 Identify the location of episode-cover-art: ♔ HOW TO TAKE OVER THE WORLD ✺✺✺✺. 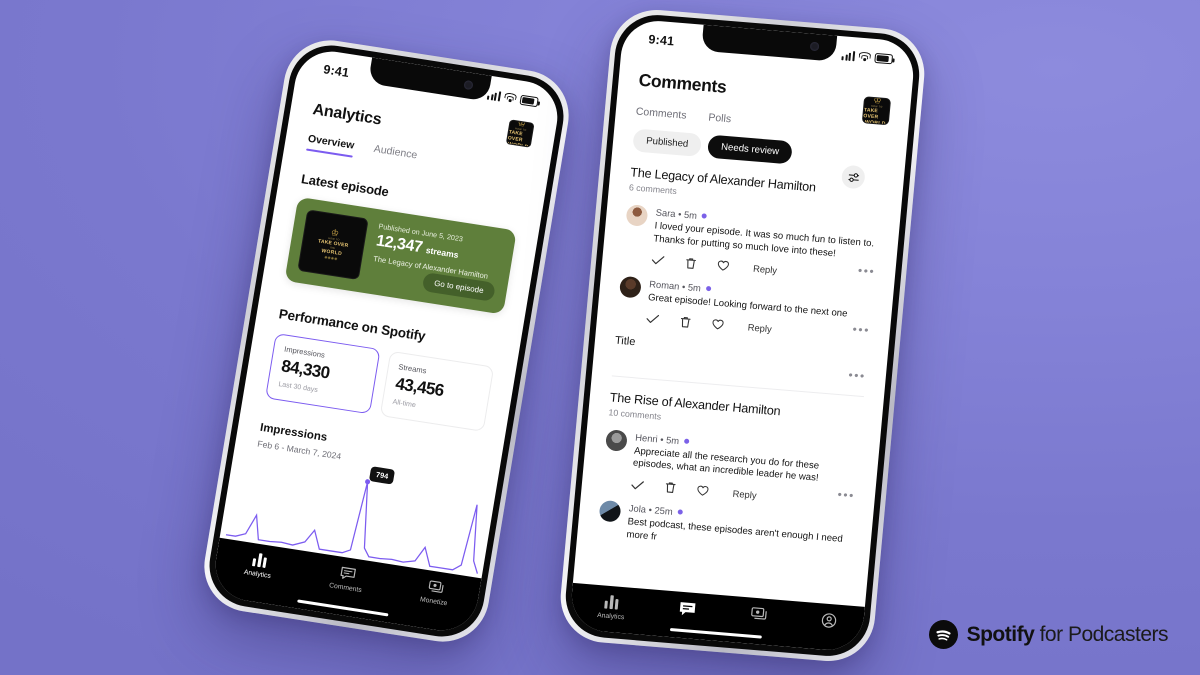
(333, 245).